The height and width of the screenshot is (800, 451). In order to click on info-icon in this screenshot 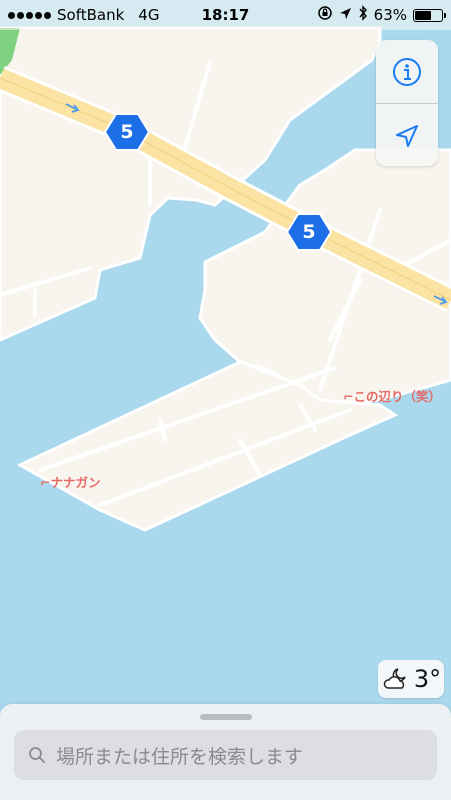, I will do `click(407, 71)`.